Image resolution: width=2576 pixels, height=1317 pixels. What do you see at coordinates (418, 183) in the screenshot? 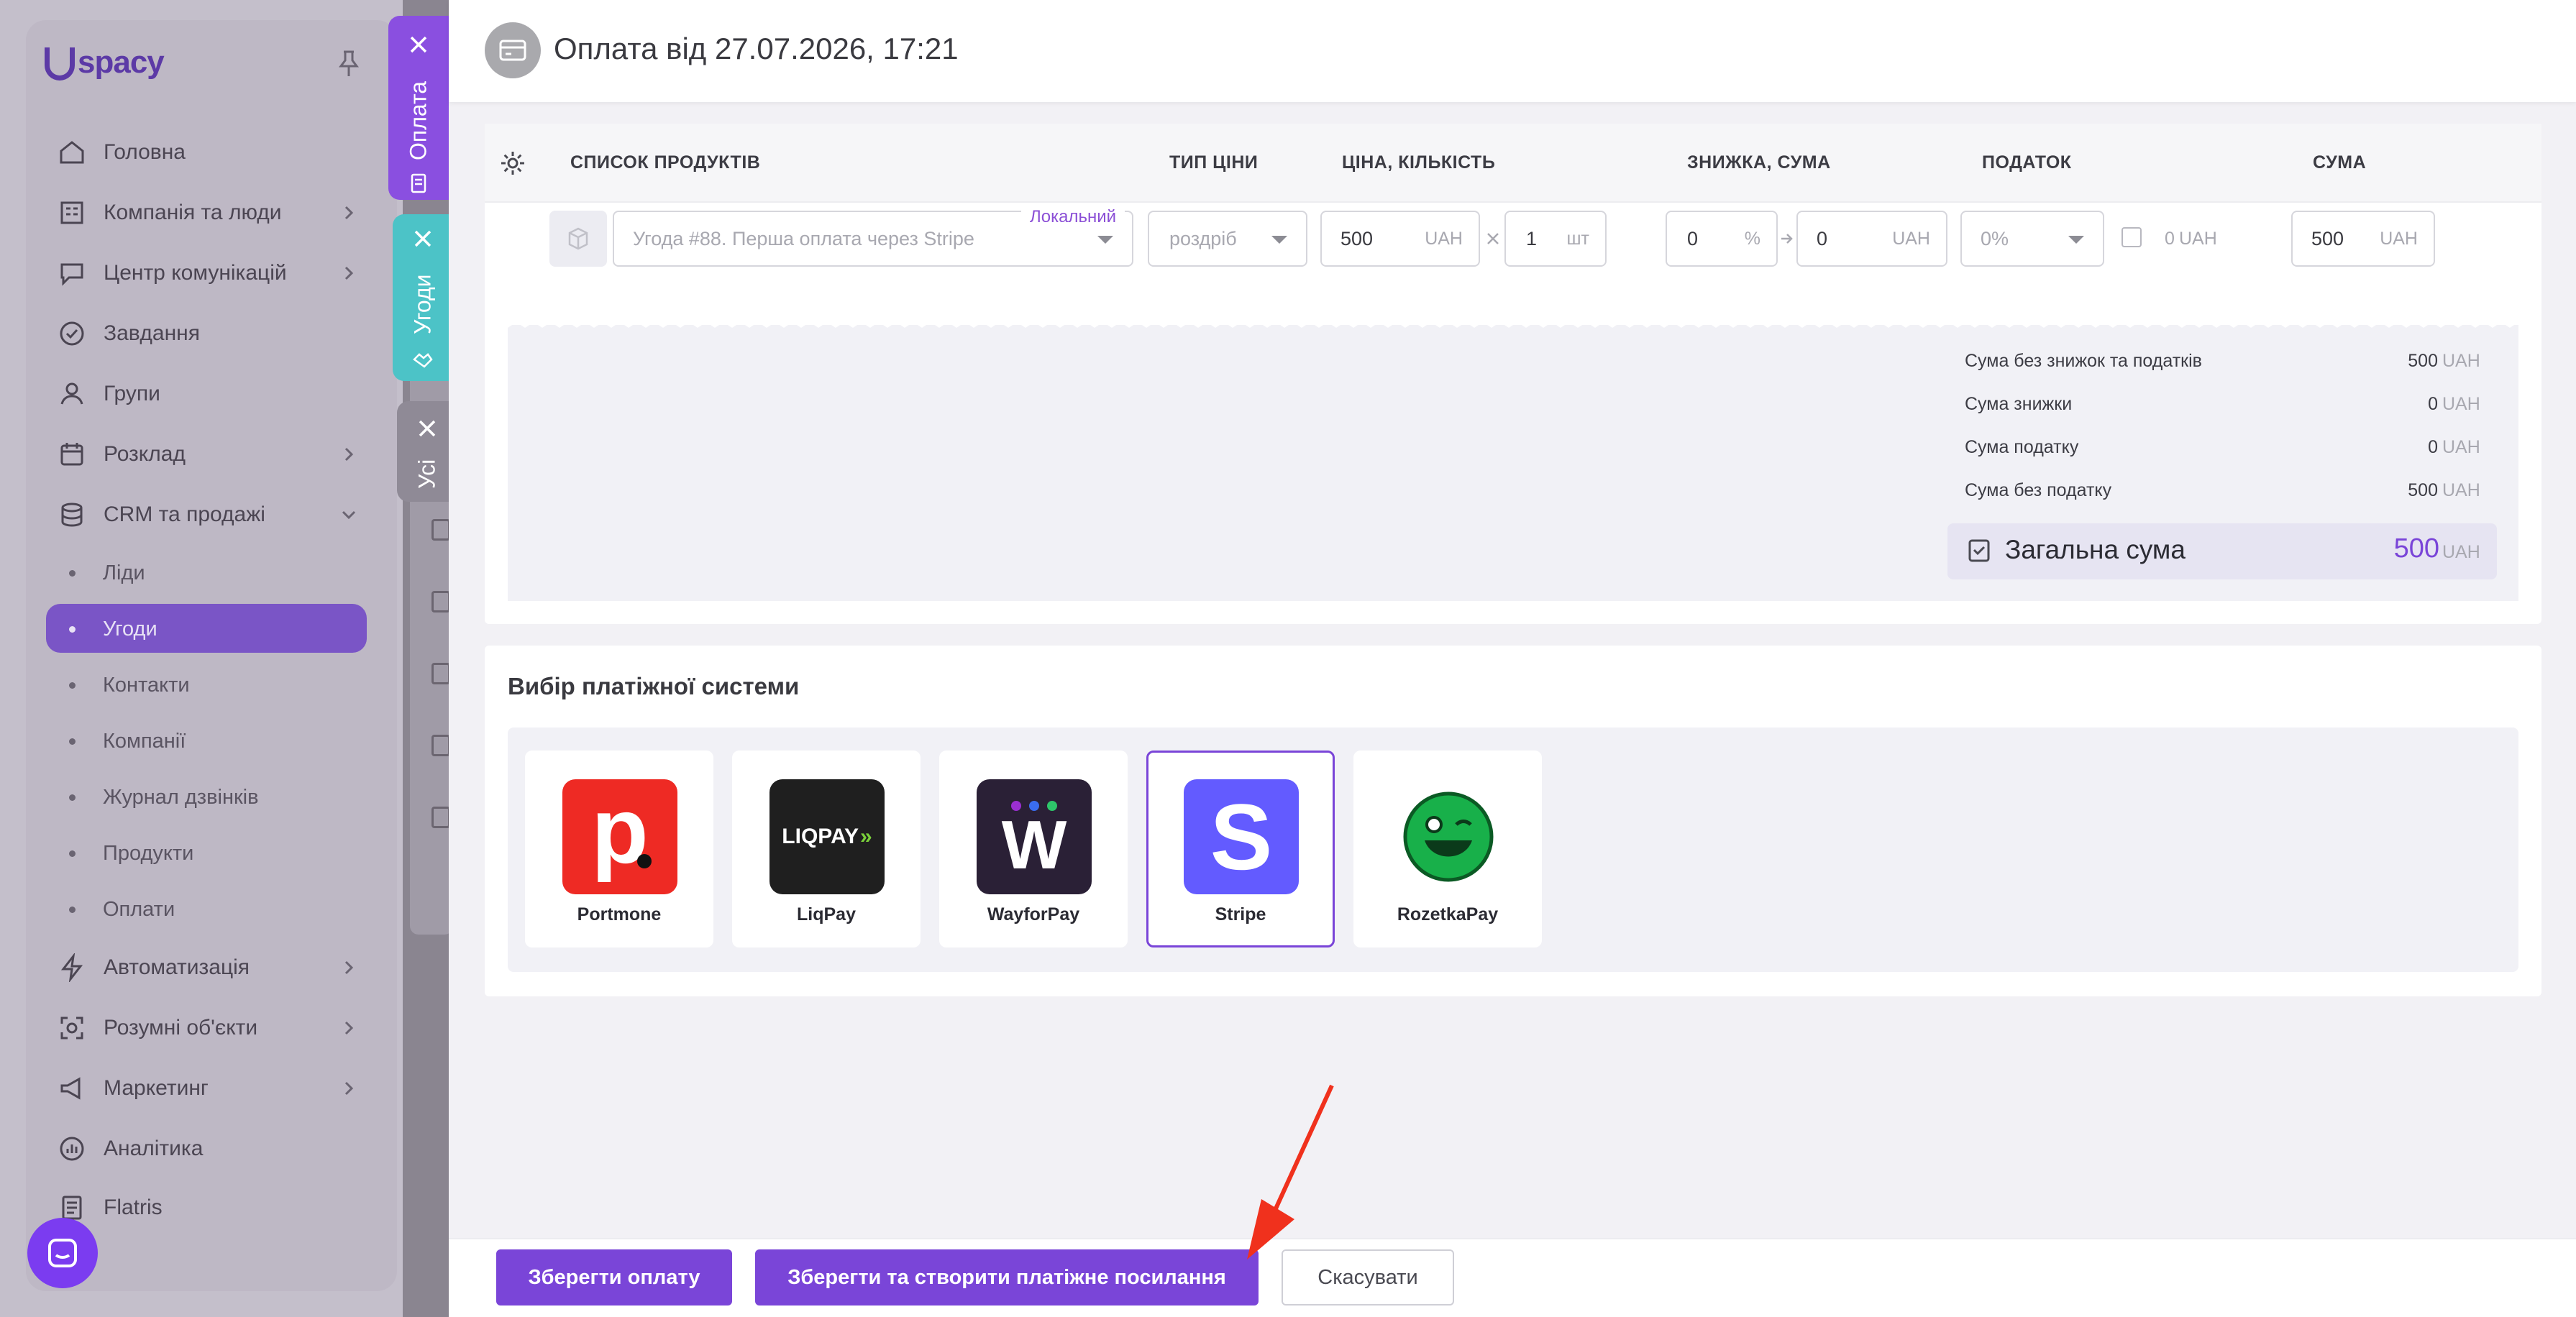
I see `document-icon` at bounding box center [418, 183].